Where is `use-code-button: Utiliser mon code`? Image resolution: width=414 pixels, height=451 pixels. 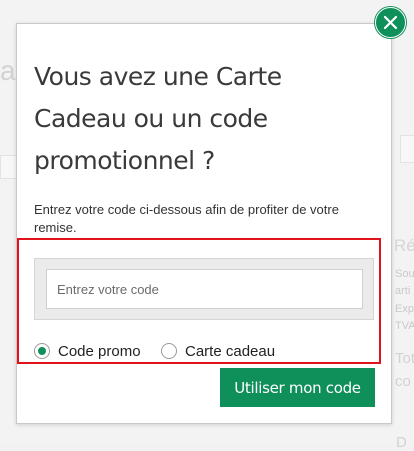
use-code-button: Utiliser mon code is located at coordinates (297, 387).